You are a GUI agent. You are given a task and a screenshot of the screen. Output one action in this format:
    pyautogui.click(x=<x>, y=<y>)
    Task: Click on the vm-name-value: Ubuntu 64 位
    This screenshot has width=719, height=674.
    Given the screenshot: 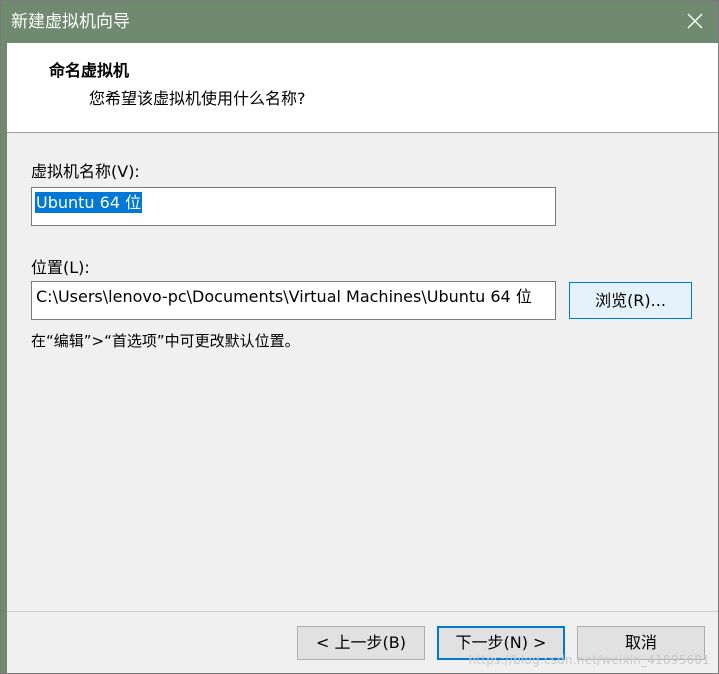 What is the action you would take?
    pyautogui.click(x=89, y=202)
    